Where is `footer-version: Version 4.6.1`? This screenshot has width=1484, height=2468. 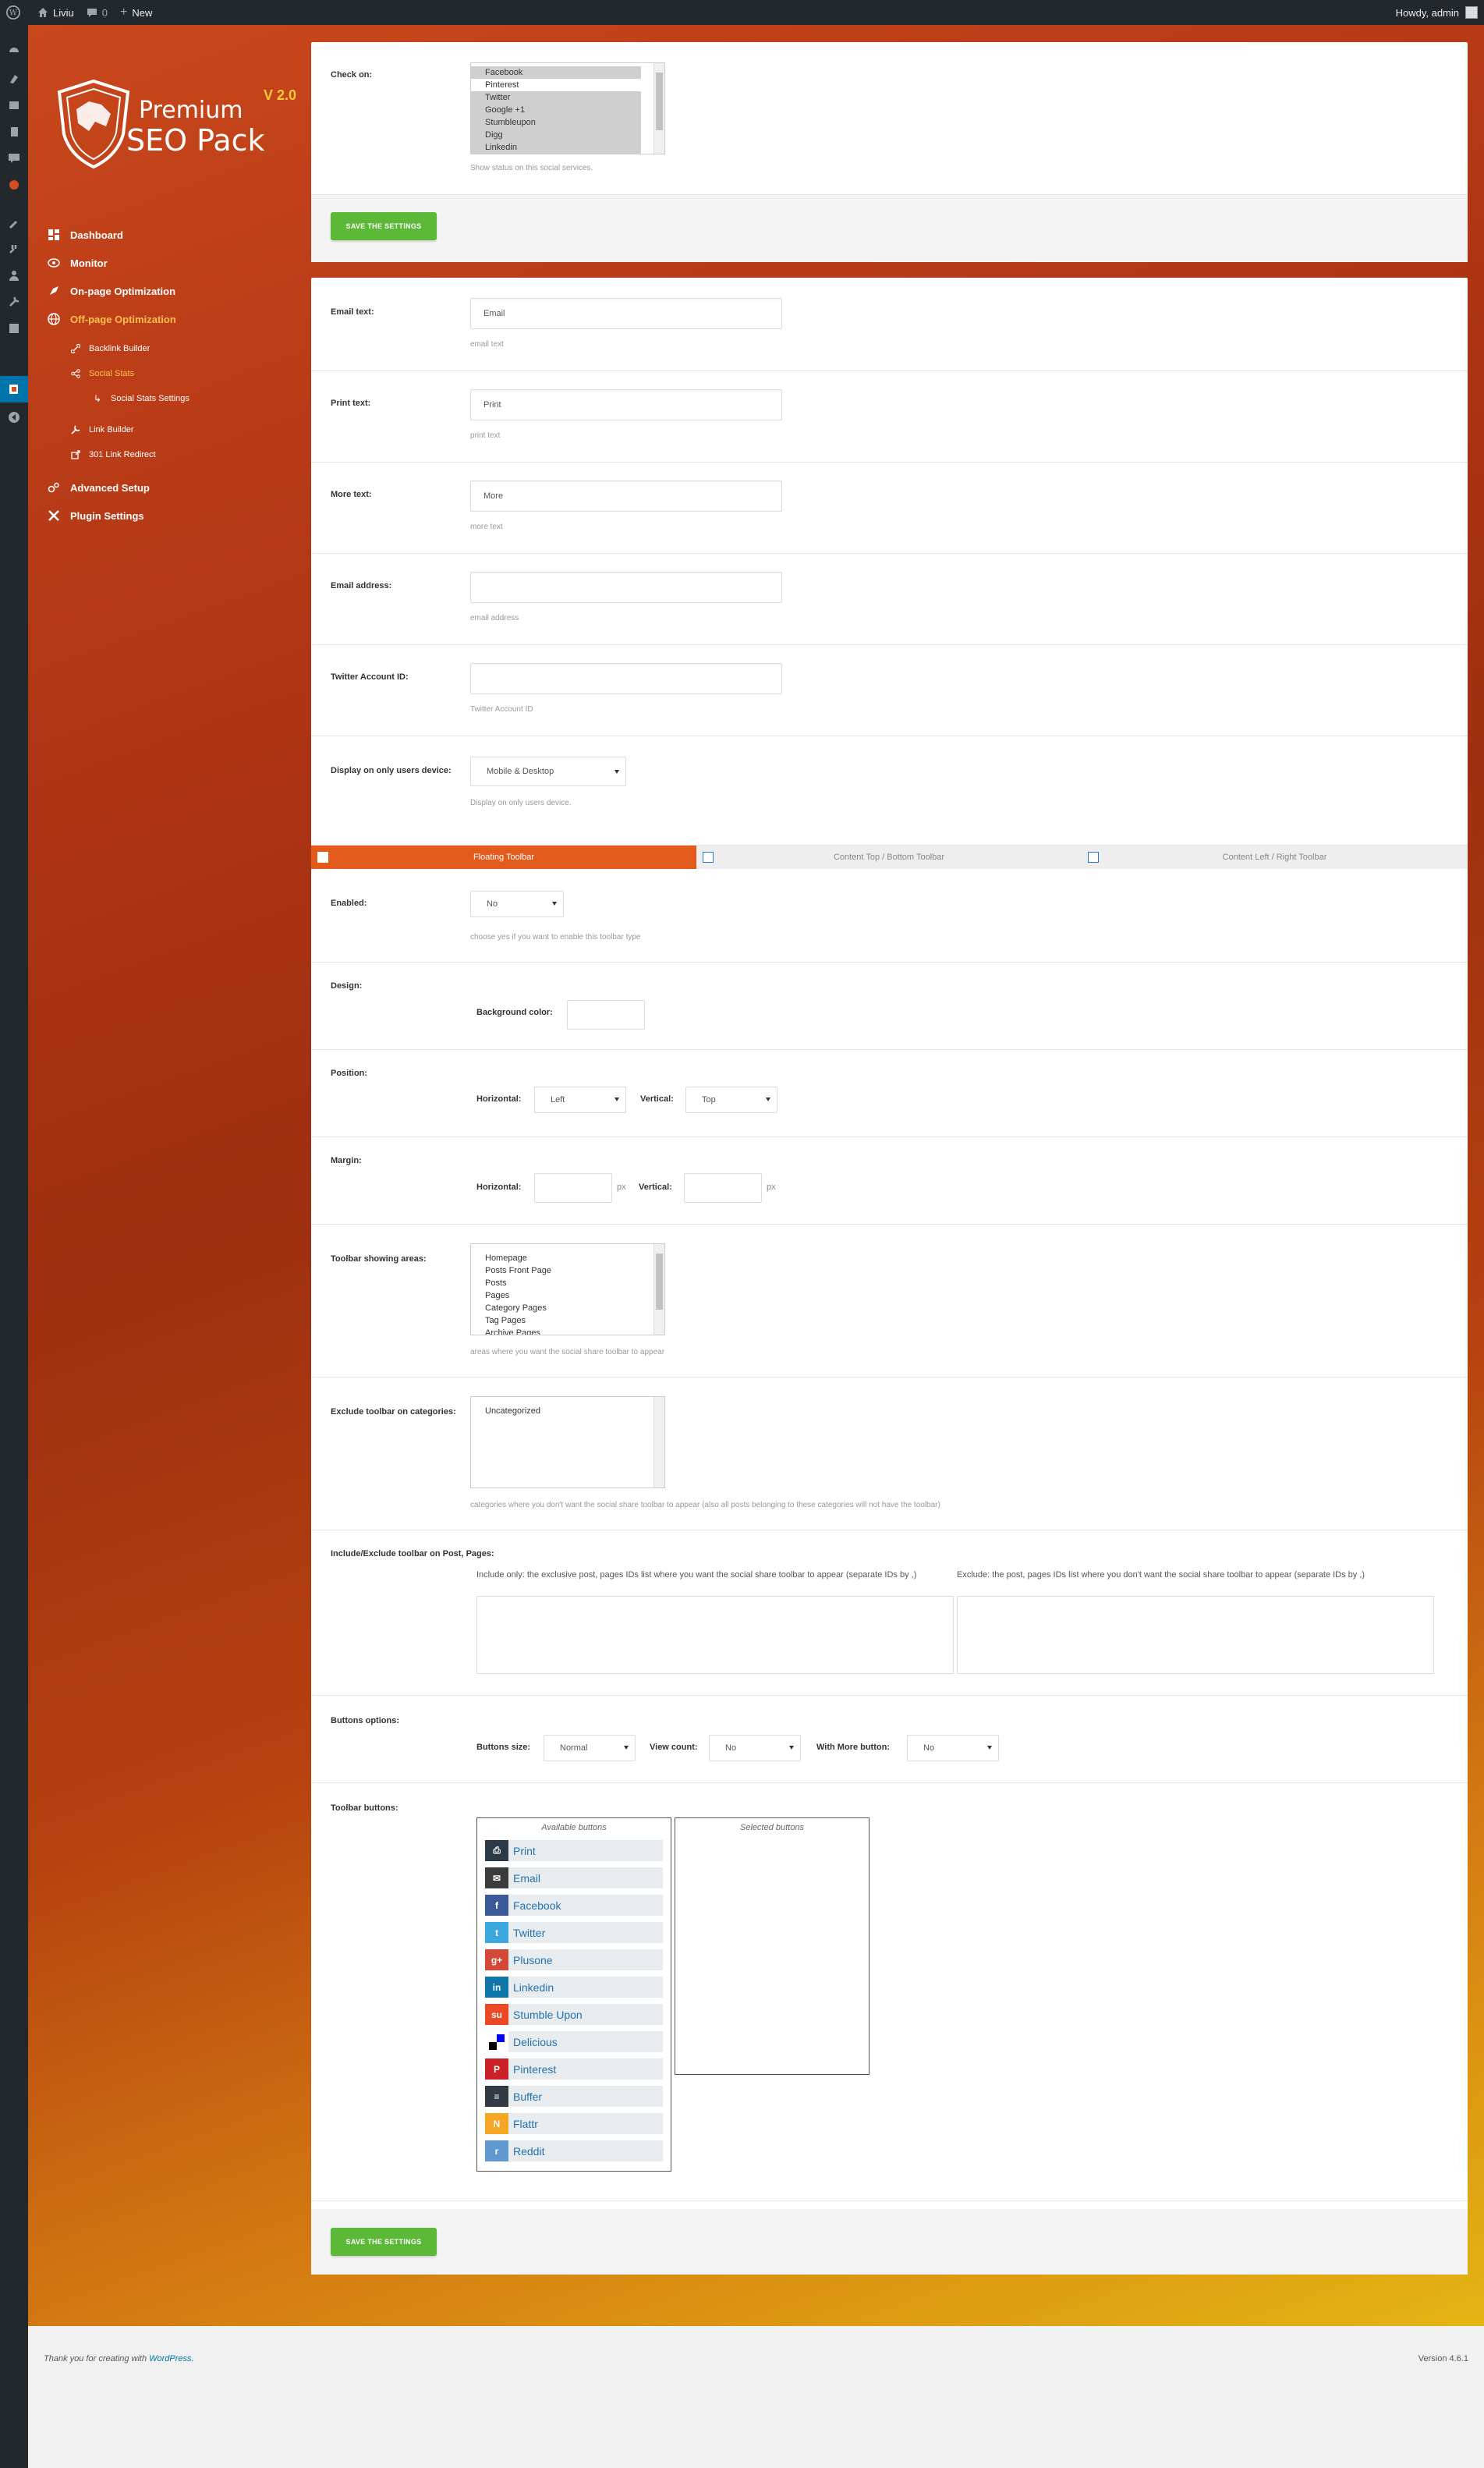
footer-version: Version 4.6.1 is located at coordinates (1443, 2359).